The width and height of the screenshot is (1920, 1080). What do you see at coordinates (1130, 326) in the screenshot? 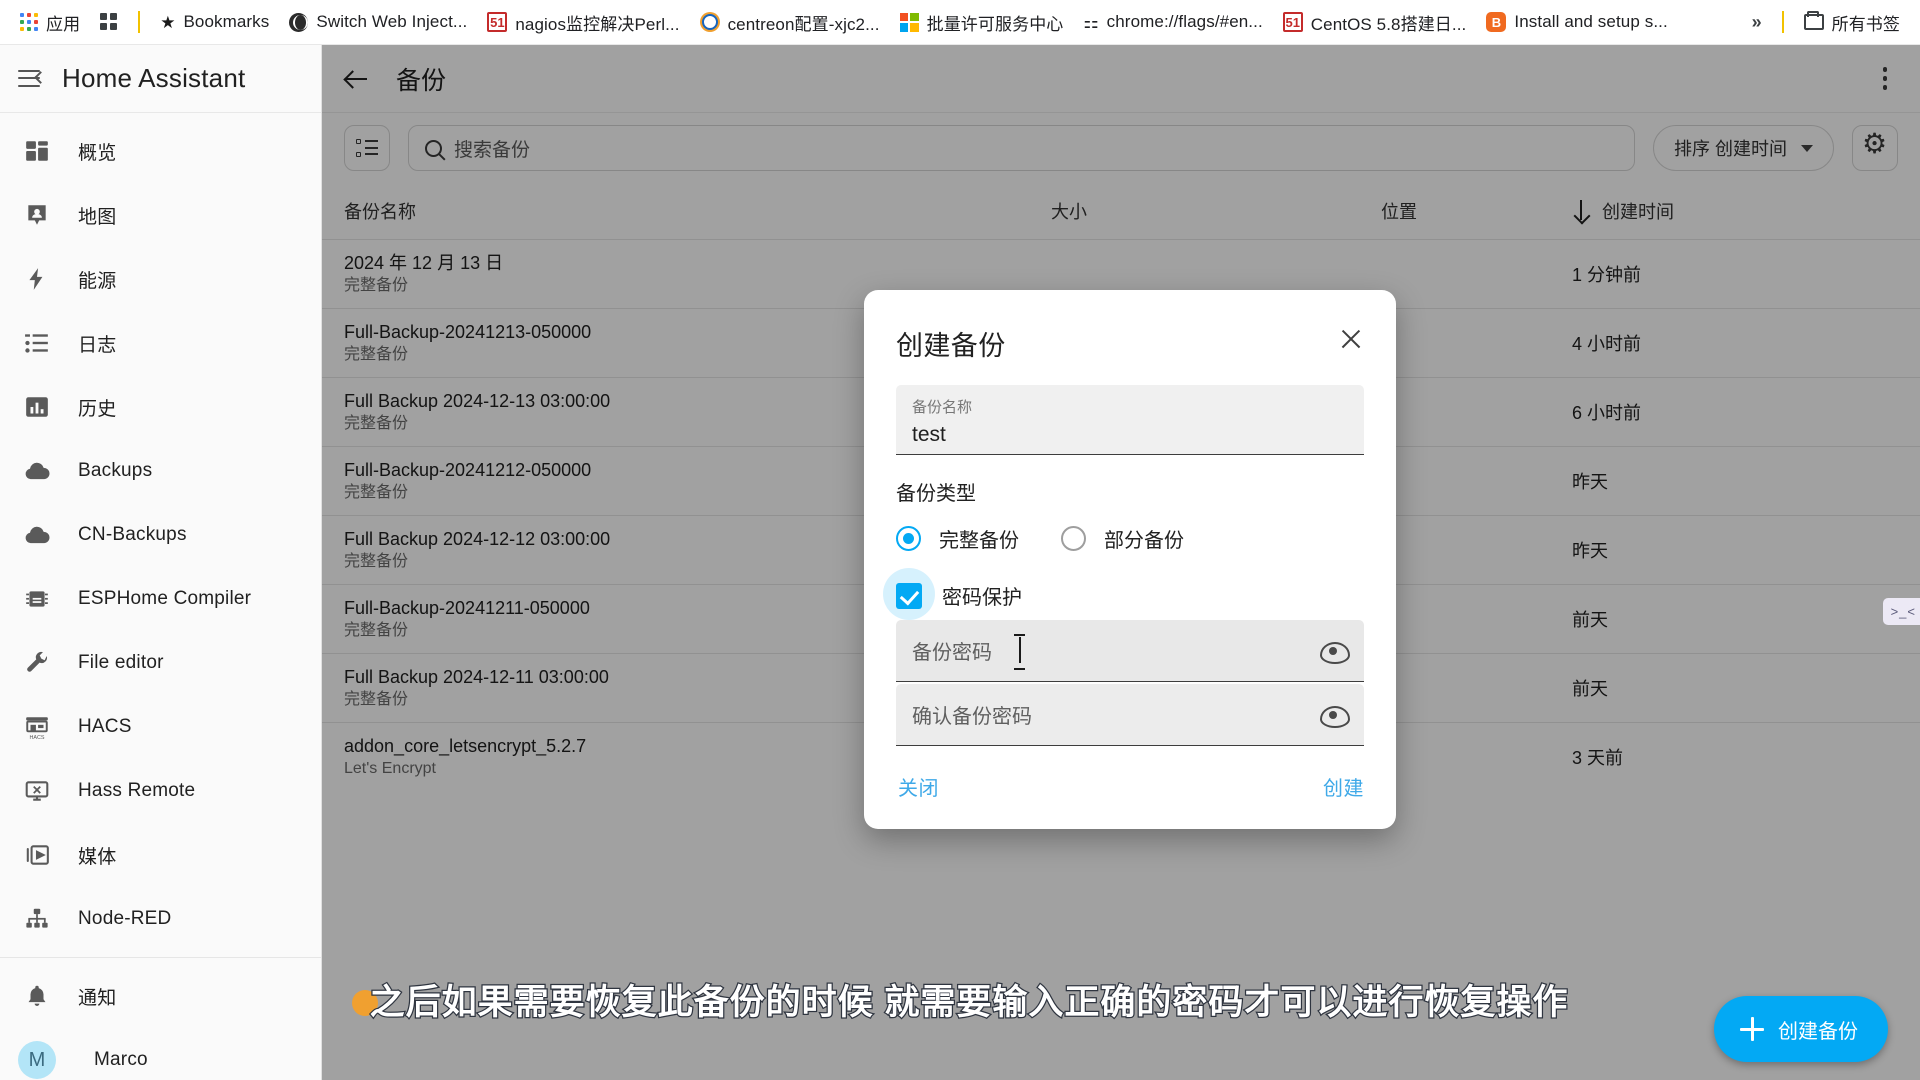
I see `dialog-header: 创建备份` at bounding box center [1130, 326].